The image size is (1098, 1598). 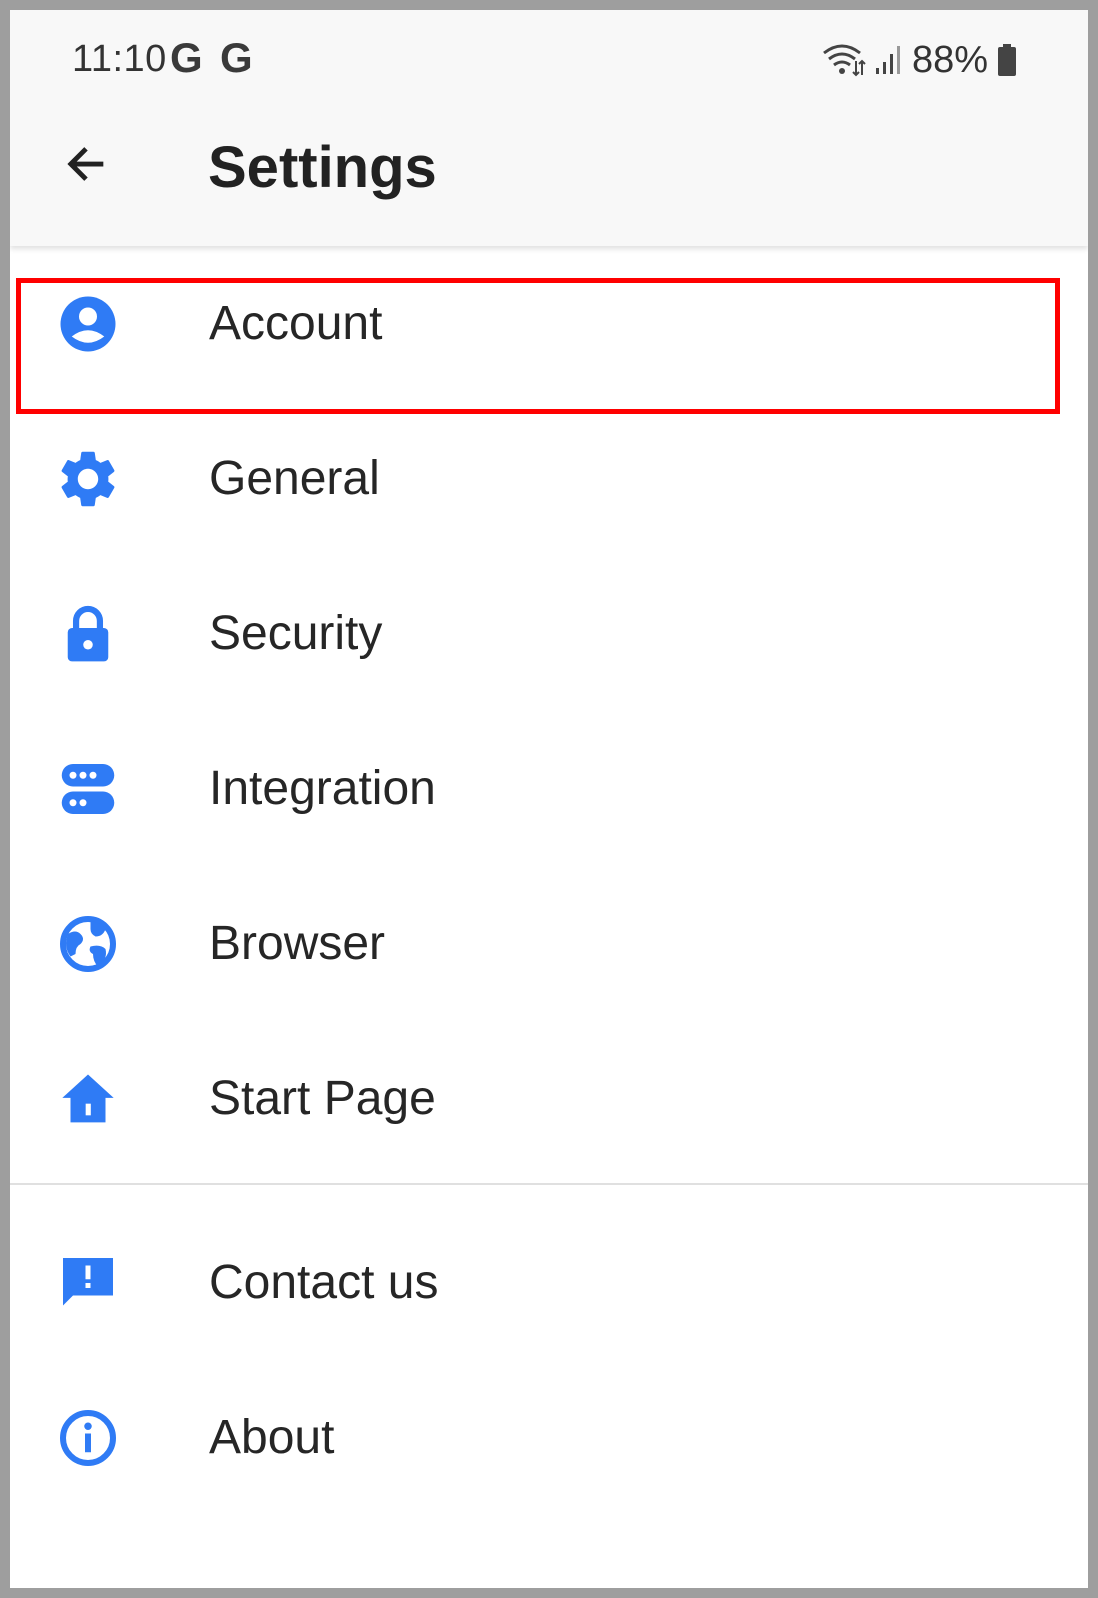 I want to click on settings-item-browser: Browser, so click(x=549, y=943).